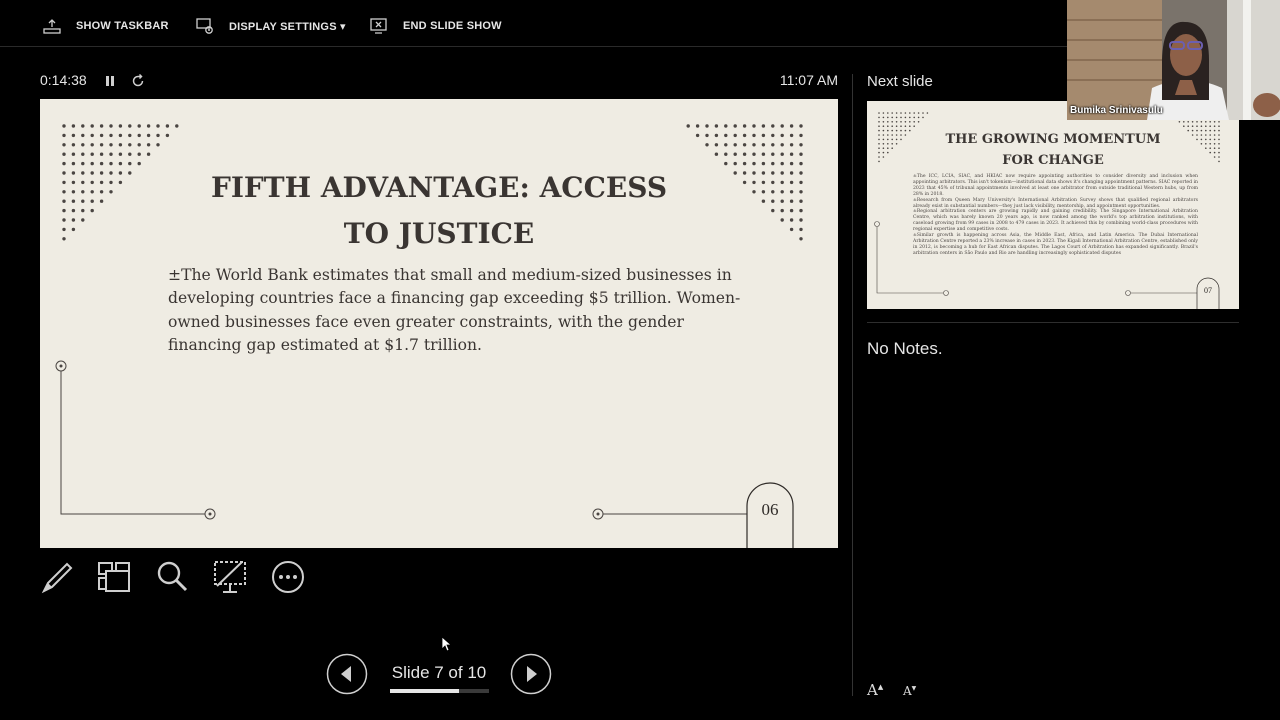 This screenshot has width=1280, height=720. Describe the element at coordinates (435, 26) in the screenshot. I see `end-slide-show-button: END SLIDE SHOW` at that location.